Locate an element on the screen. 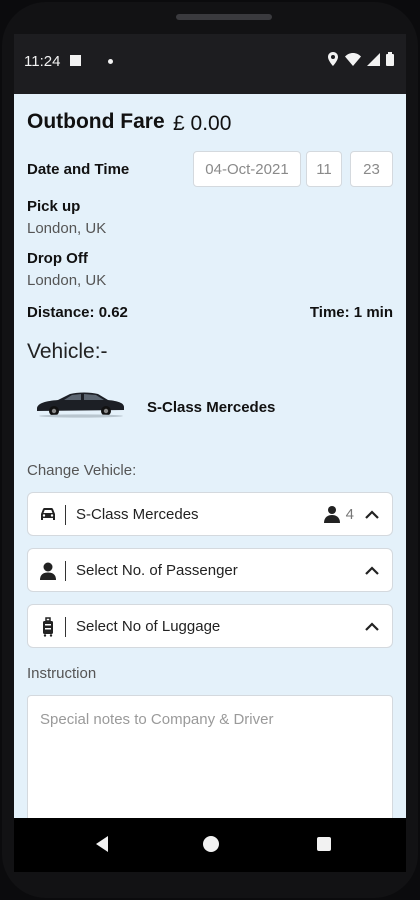 The height and width of the screenshot is (900, 420). phone-speaker is located at coordinates (224, 17).